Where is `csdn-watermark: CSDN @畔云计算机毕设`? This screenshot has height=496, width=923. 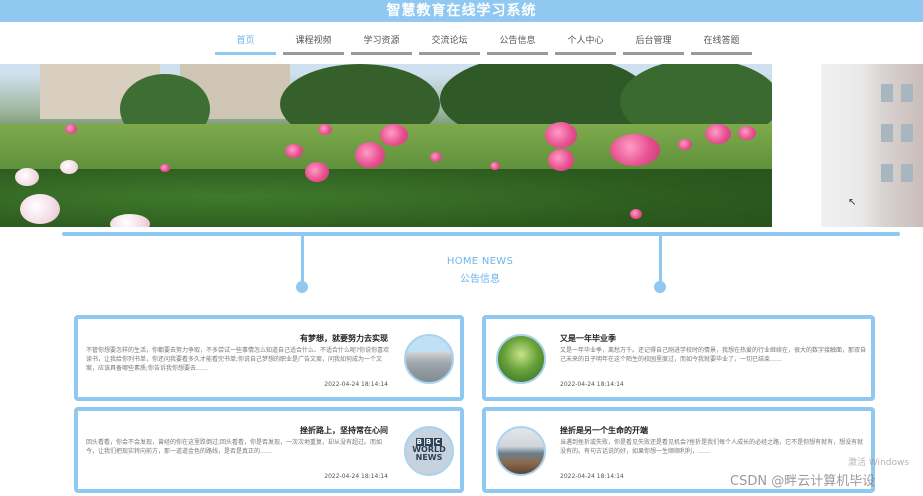
csdn-watermark: CSDN @畔云计算机毕设 is located at coordinates (803, 481).